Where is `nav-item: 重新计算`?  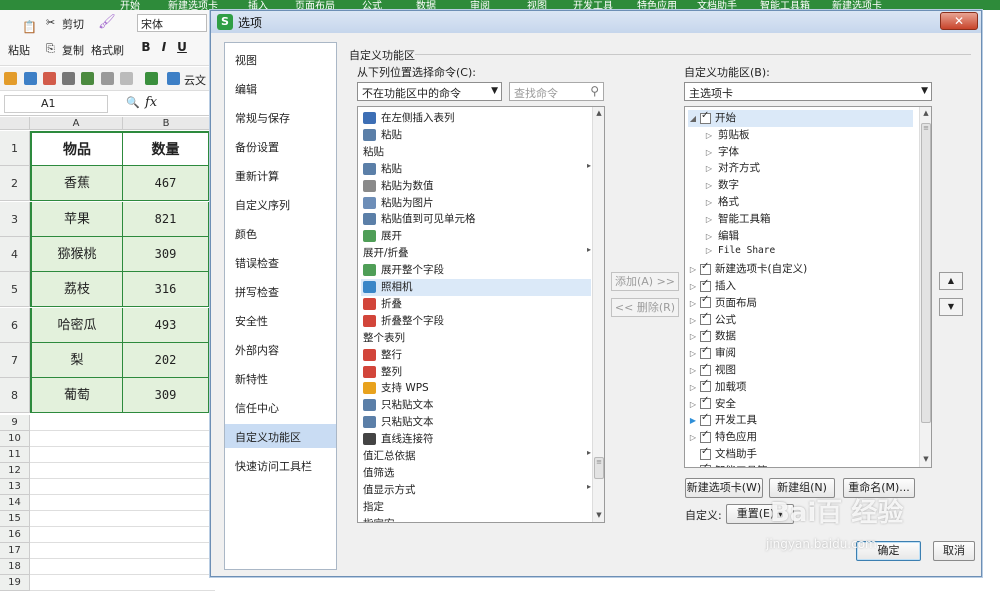
nav-item: 重新计算 is located at coordinates (280, 175).